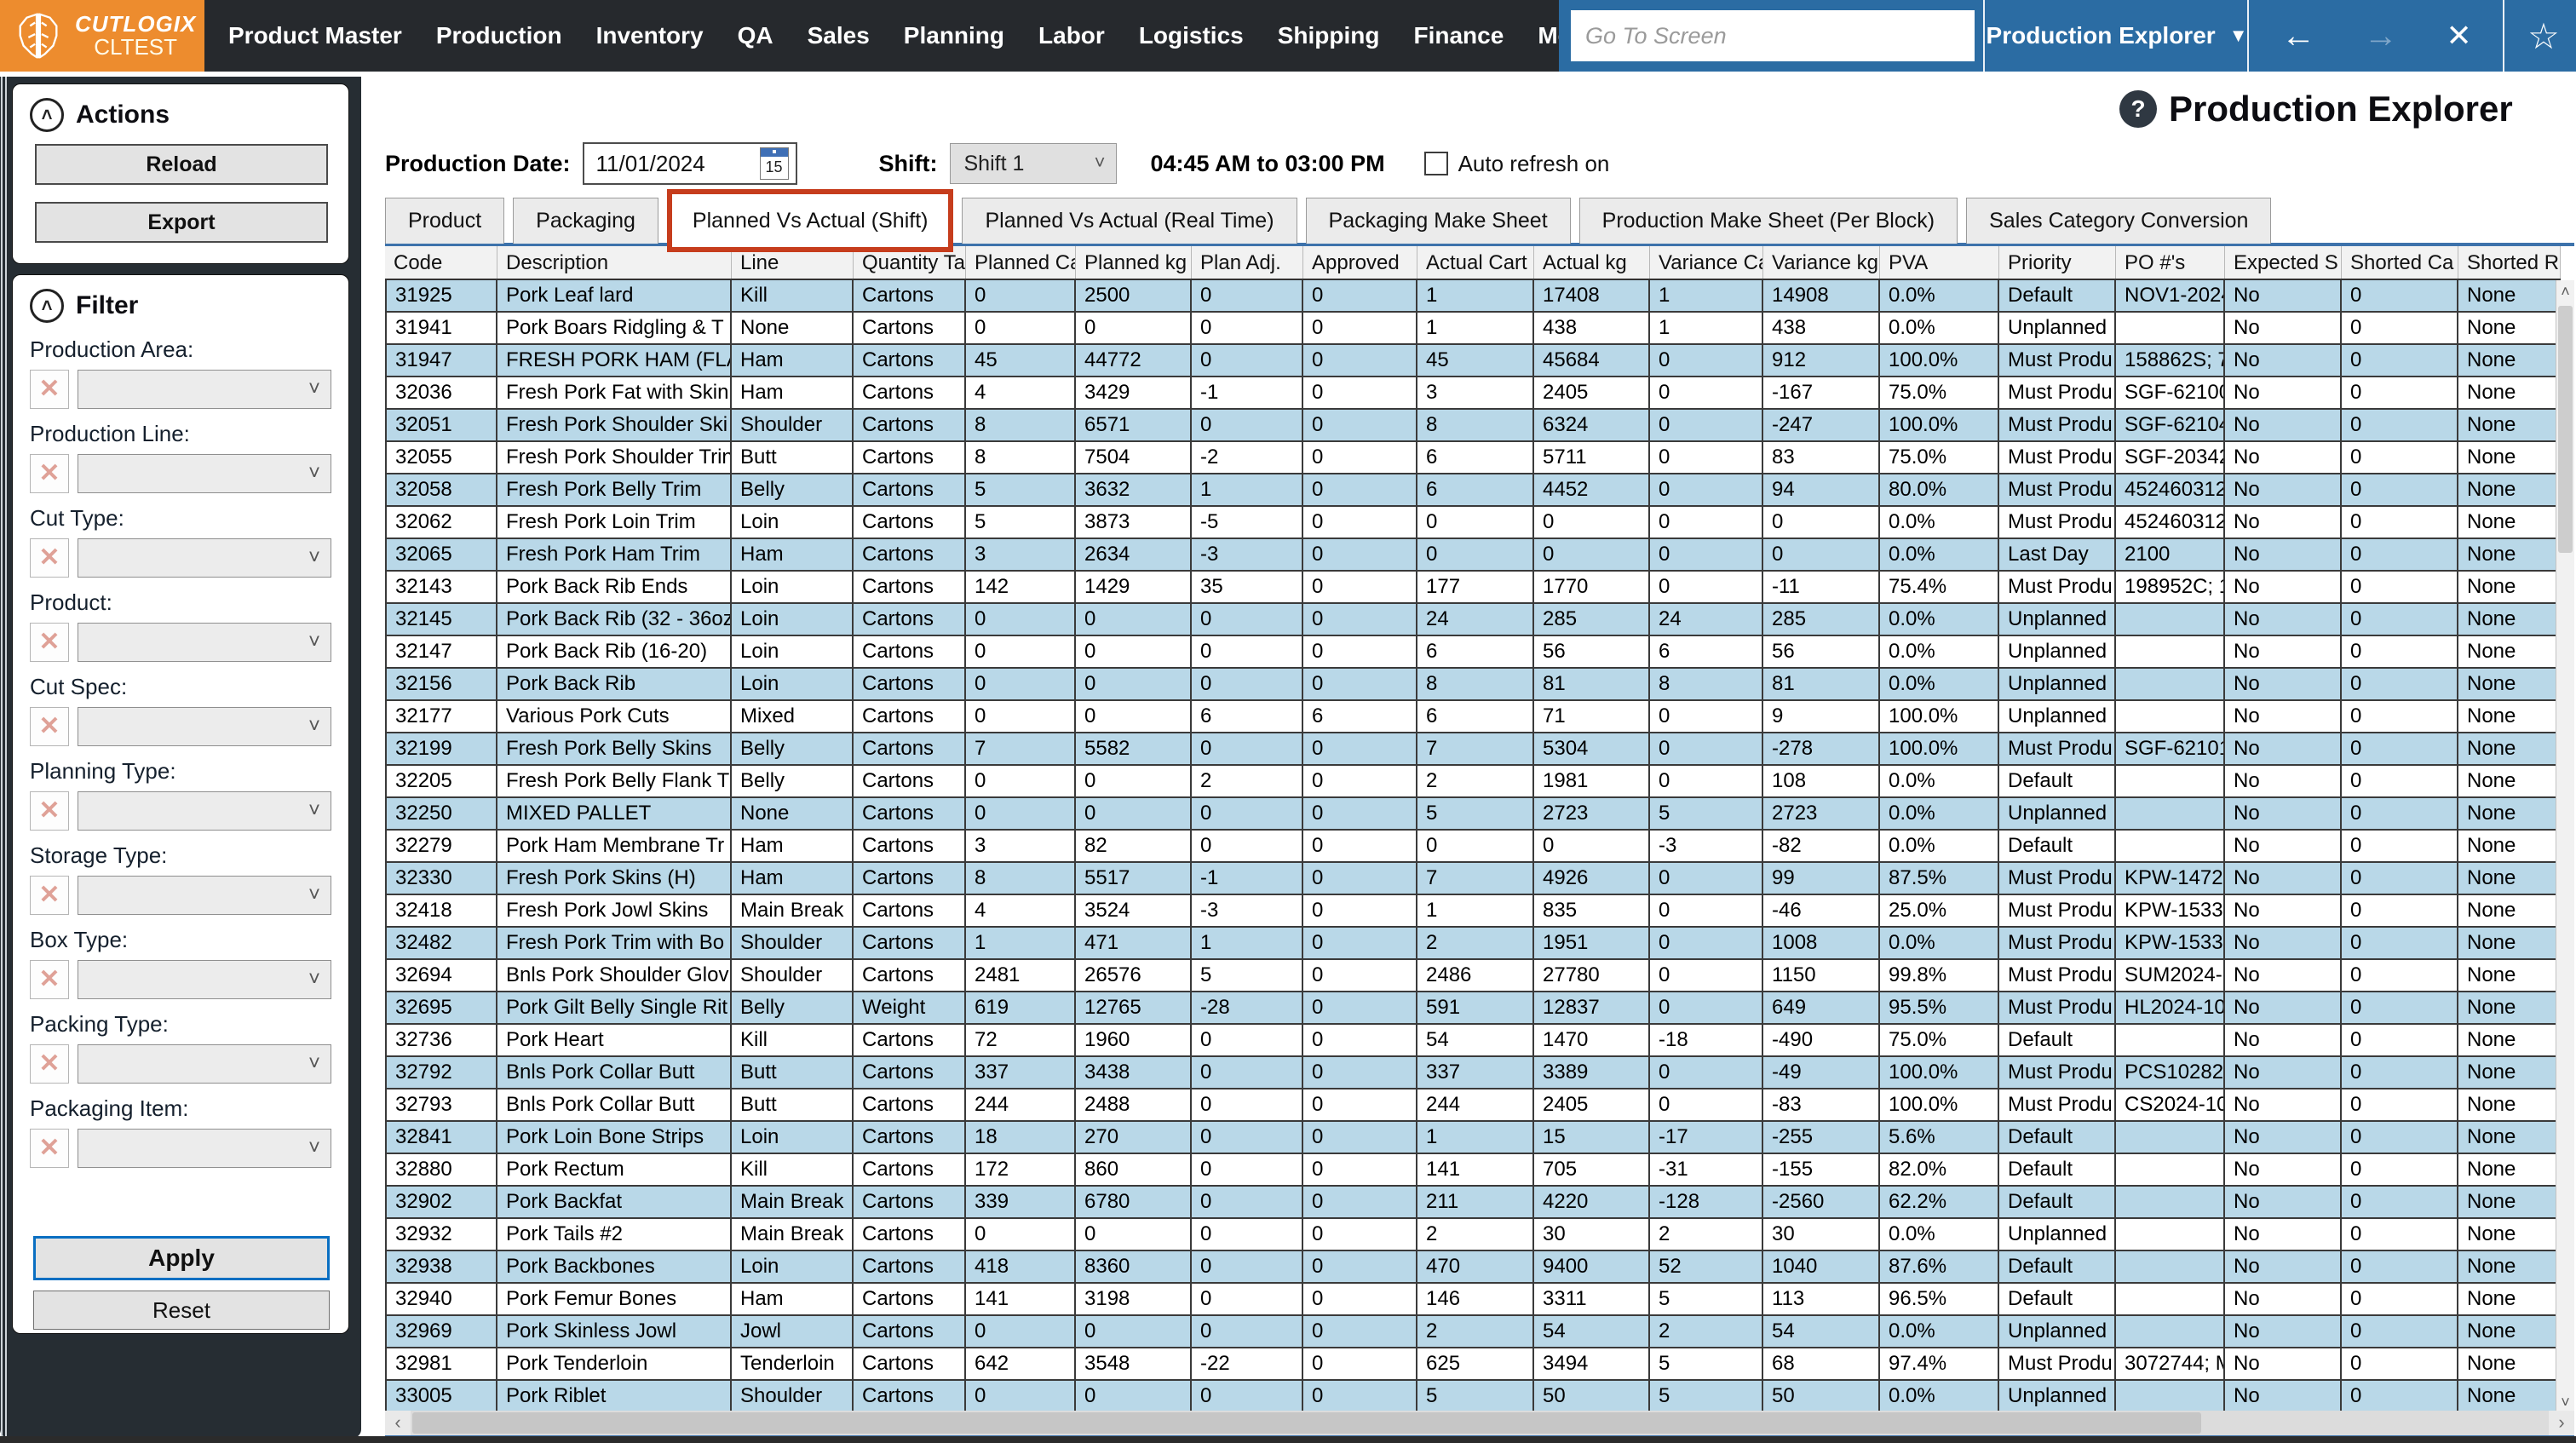 The image size is (2576, 1443). I want to click on menu-item-sales: Sales, so click(839, 35).